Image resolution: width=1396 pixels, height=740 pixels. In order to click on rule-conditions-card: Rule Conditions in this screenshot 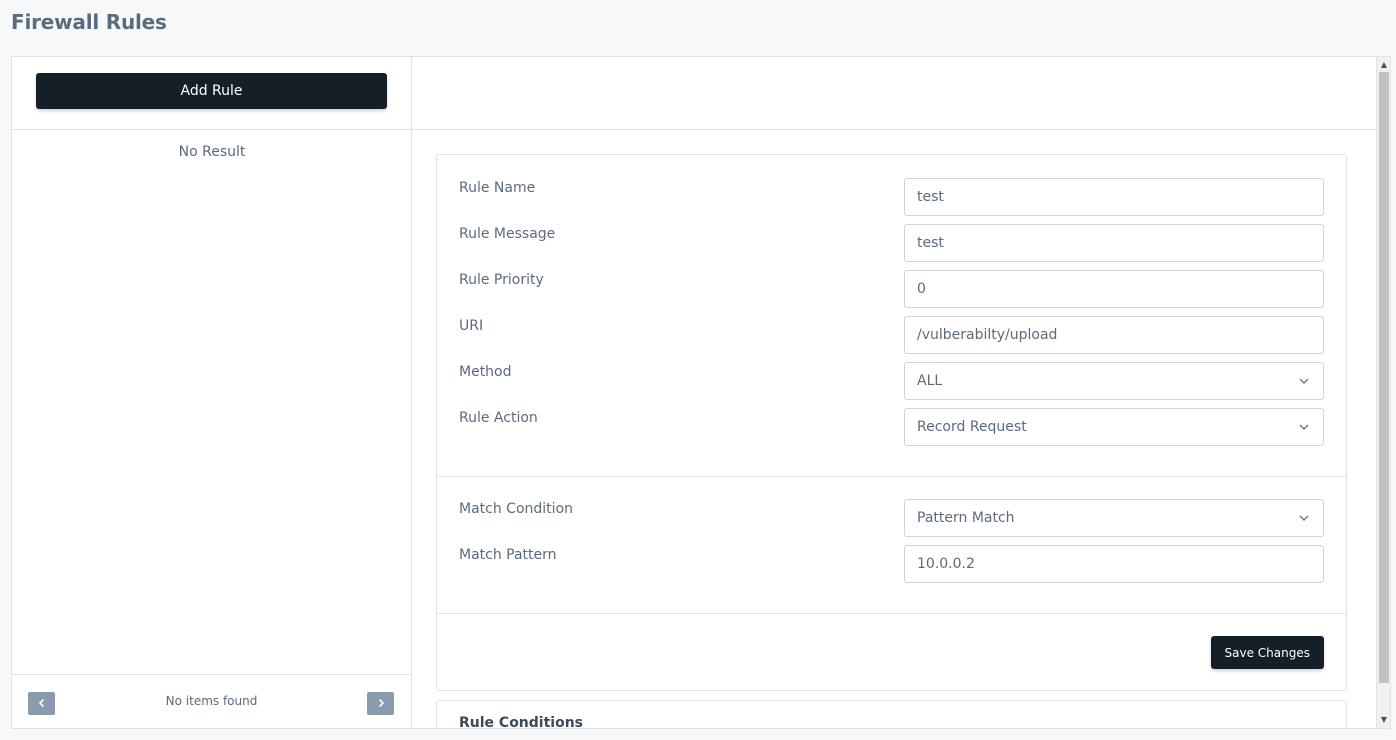, I will do `click(891, 714)`.